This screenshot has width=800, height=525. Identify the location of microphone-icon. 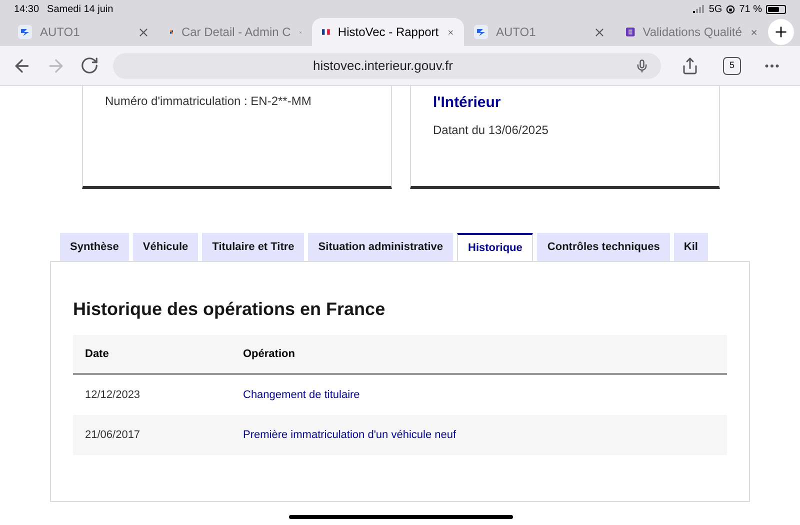
(642, 65).